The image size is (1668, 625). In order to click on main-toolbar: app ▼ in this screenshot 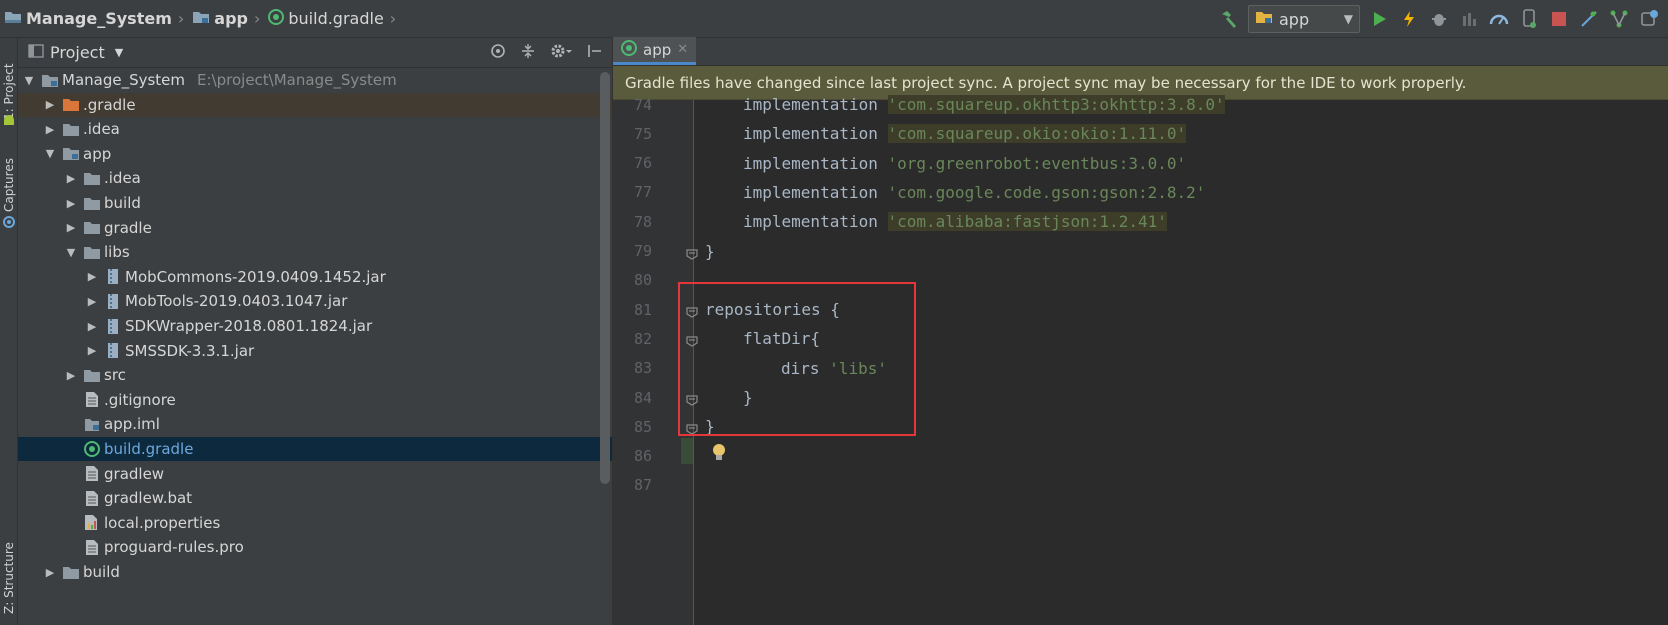, I will do `click(1443, 19)`.